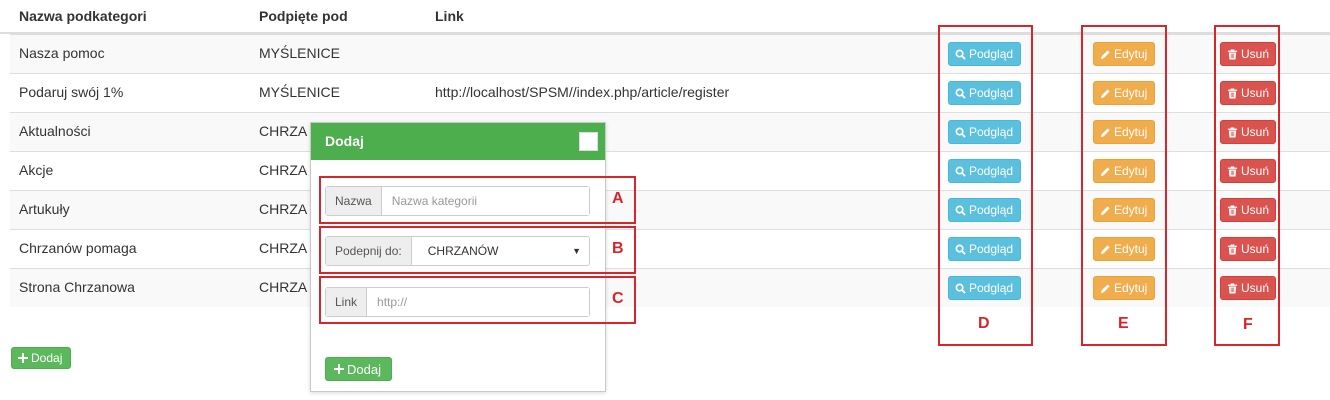 This screenshot has width=1330, height=400. I want to click on annotation-box-a, so click(477, 200).